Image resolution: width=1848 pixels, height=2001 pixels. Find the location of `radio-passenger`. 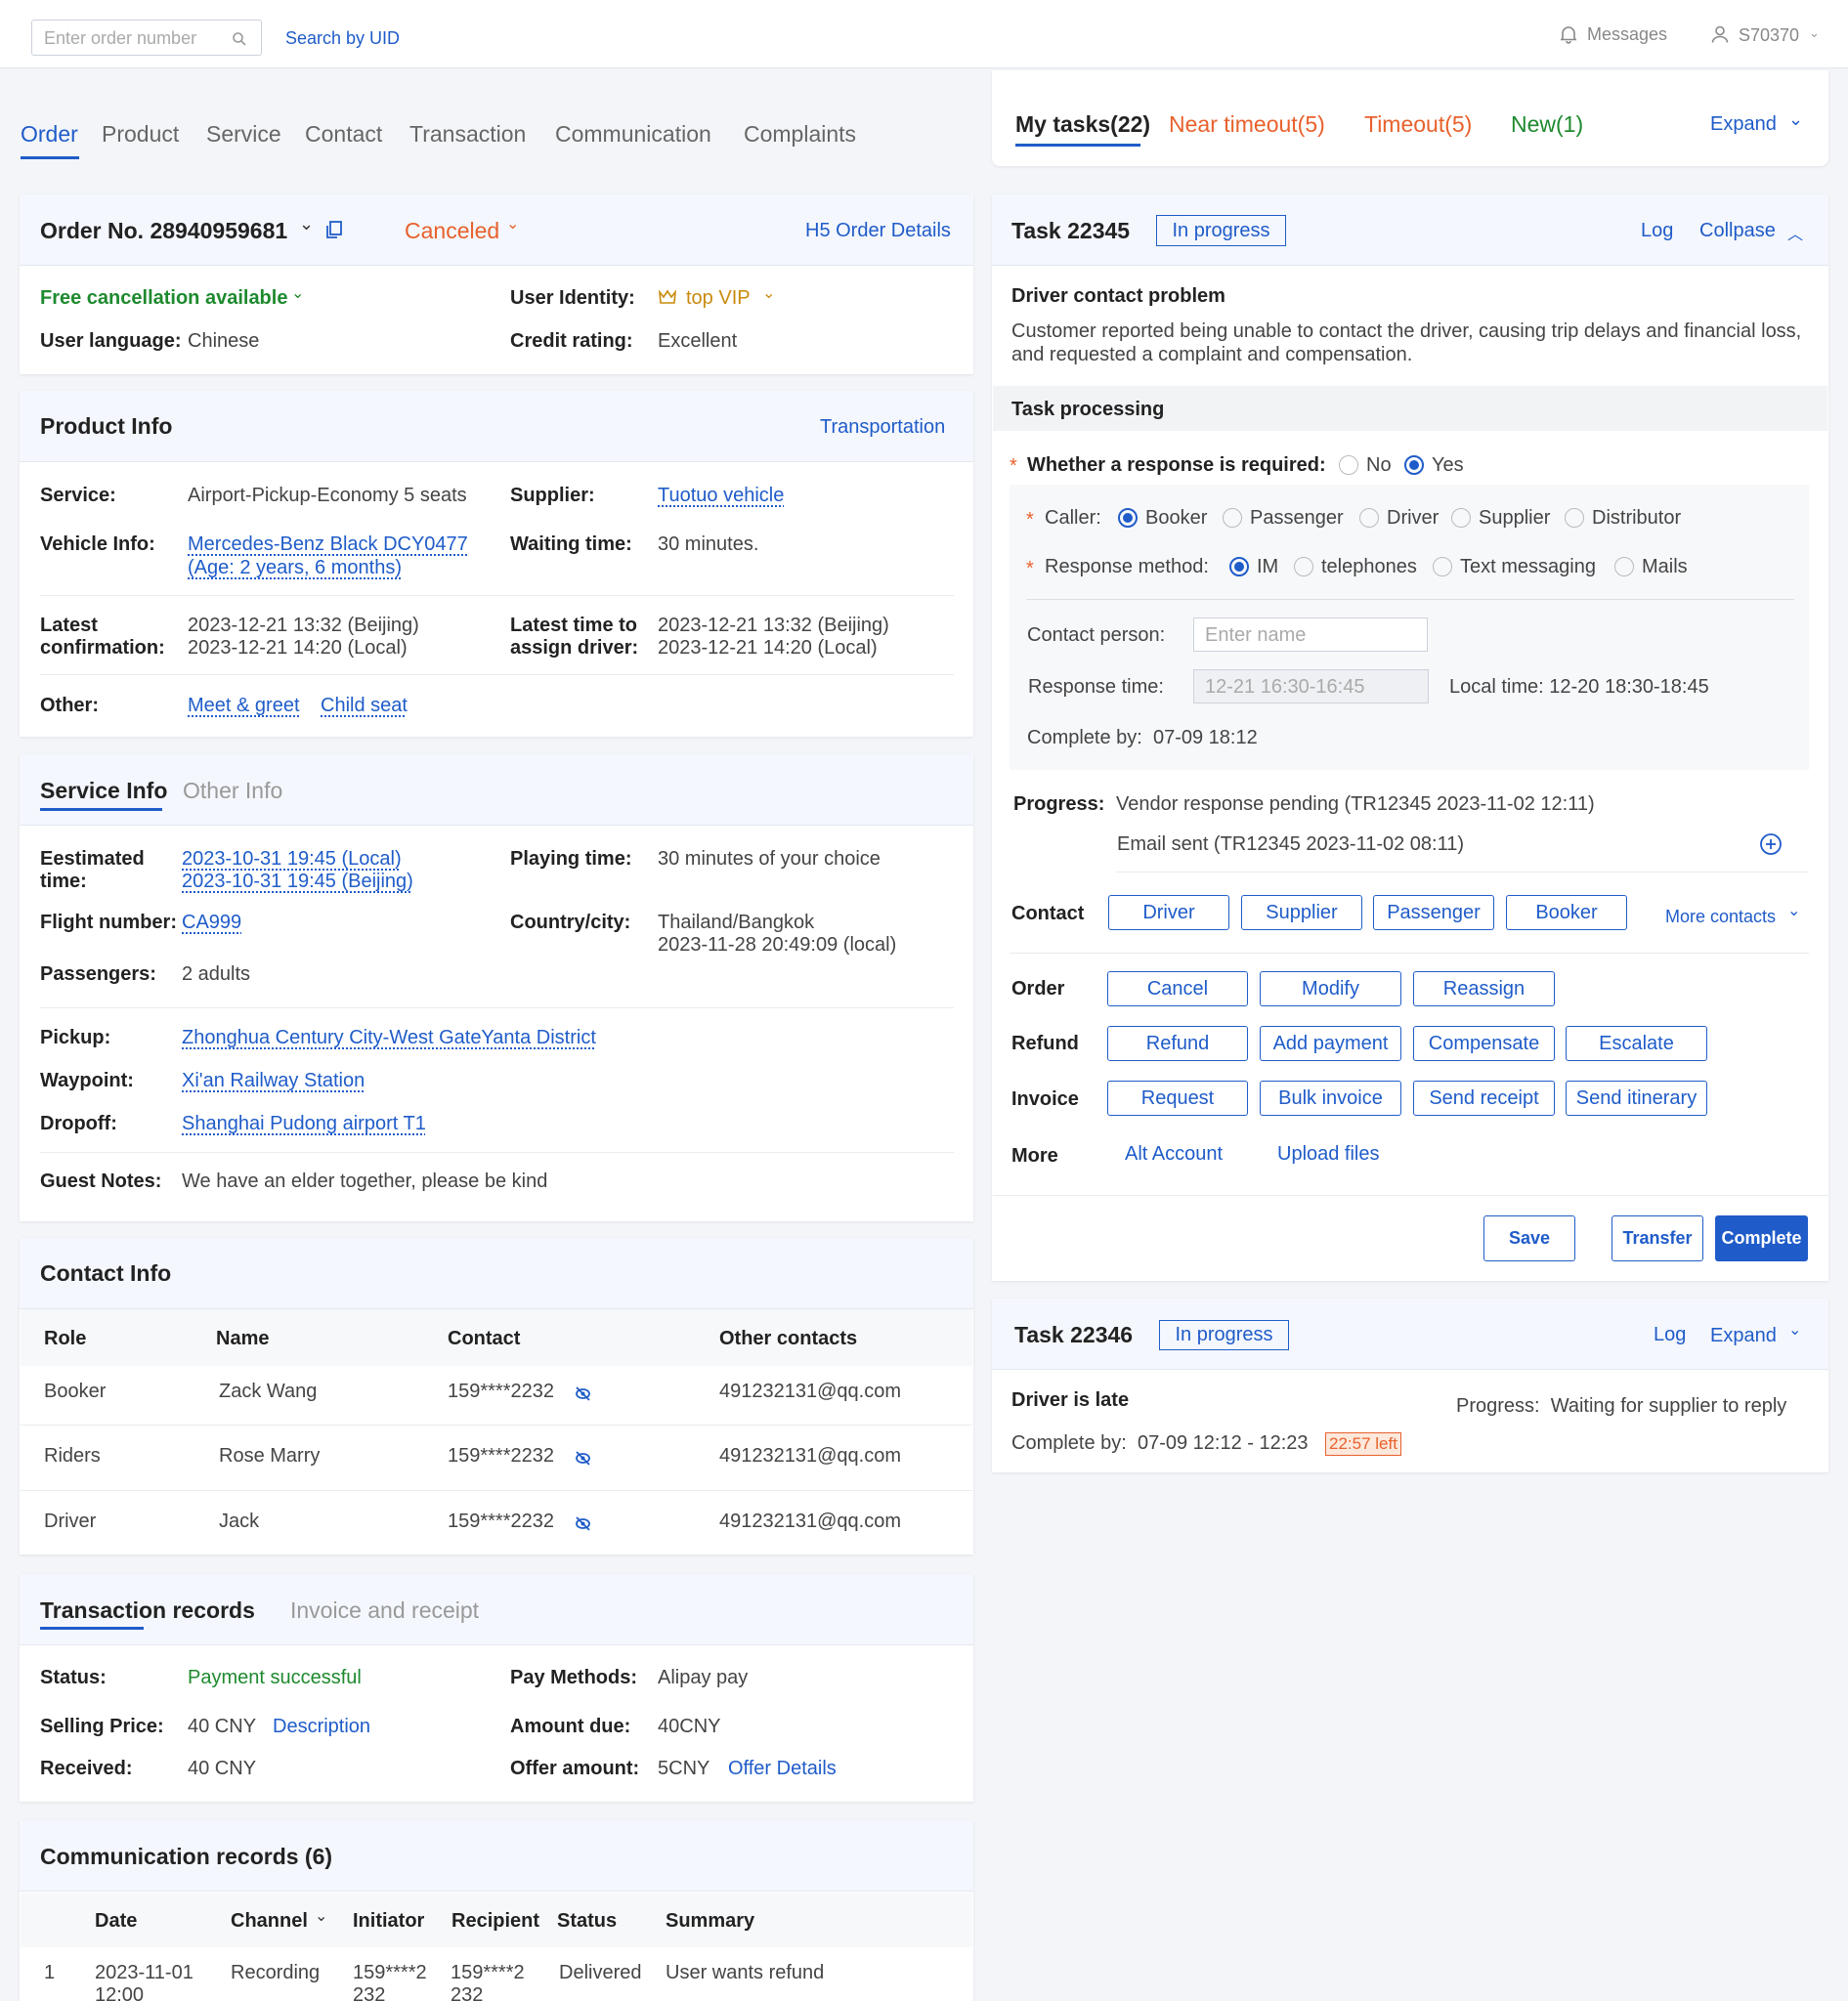

radio-passenger is located at coordinates (1233, 518).